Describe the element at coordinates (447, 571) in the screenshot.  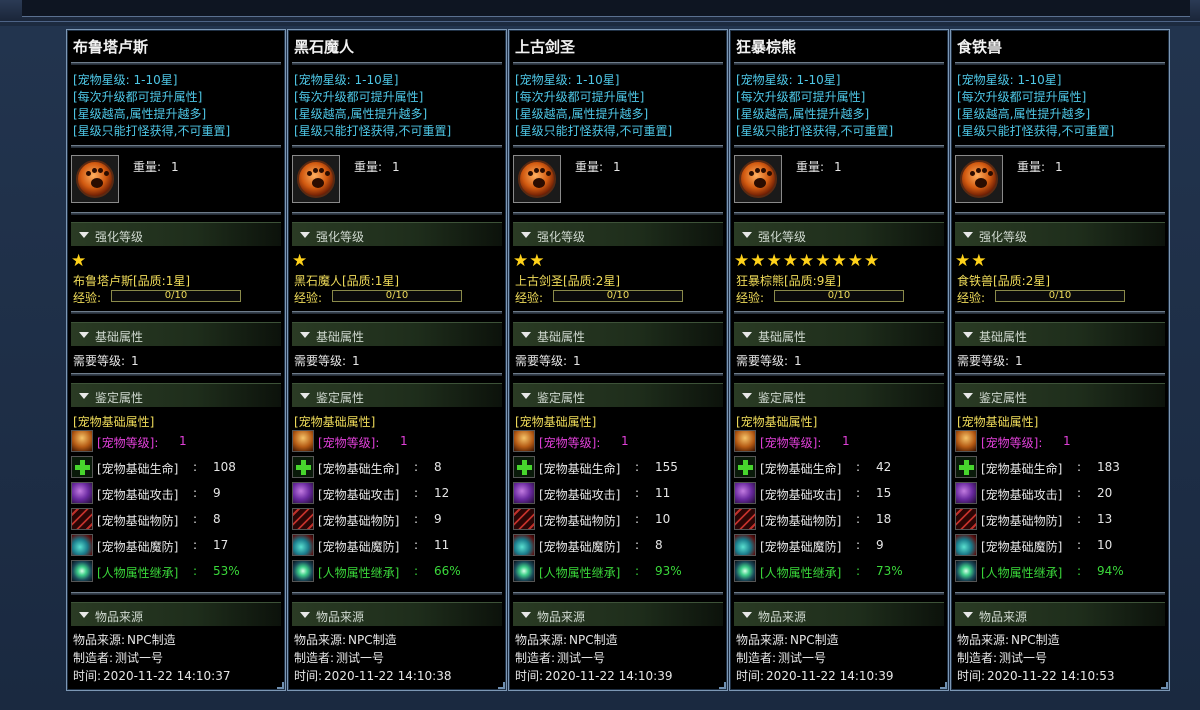
I see `attr-value: 66%` at that location.